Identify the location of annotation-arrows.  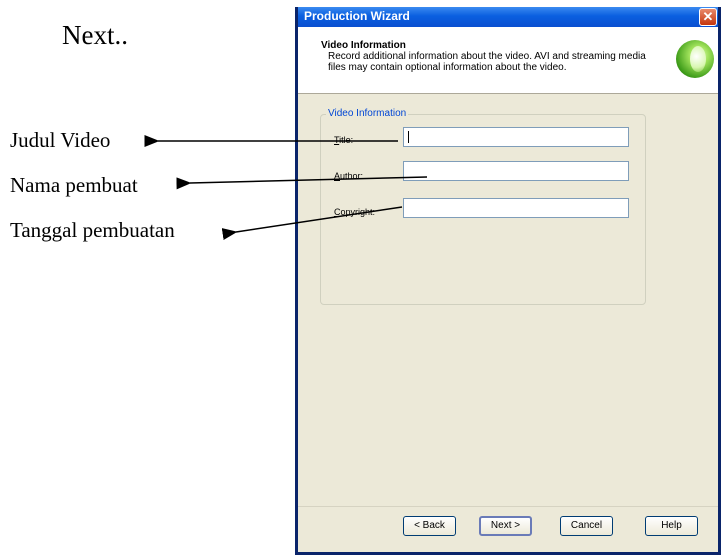
(286, 187).